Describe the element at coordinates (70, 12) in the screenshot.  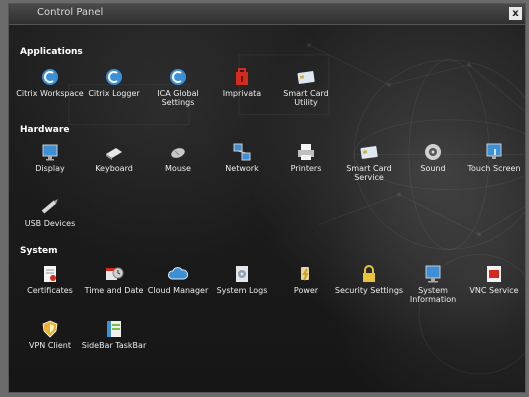
I see `window-title: Control Panel` at that location.